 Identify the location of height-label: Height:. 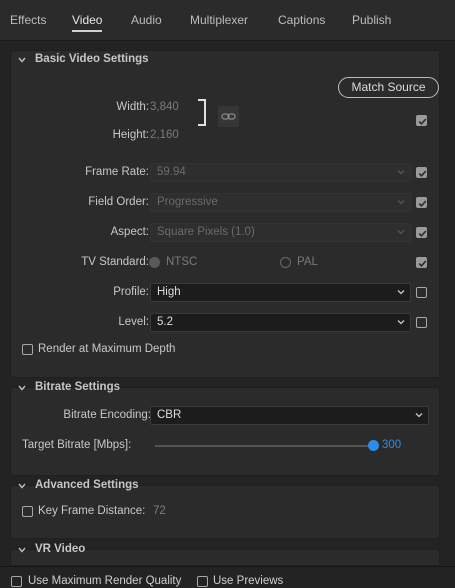
(130, 135).